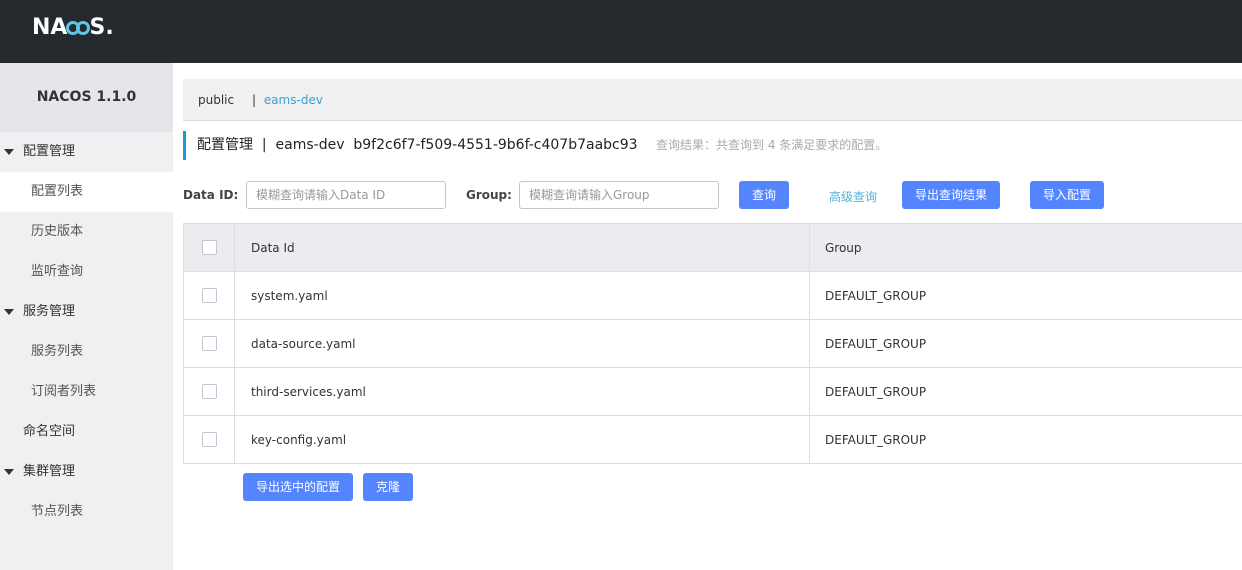  I want to click on export-selected-button: 导出选中的配置, so click(298, 487).